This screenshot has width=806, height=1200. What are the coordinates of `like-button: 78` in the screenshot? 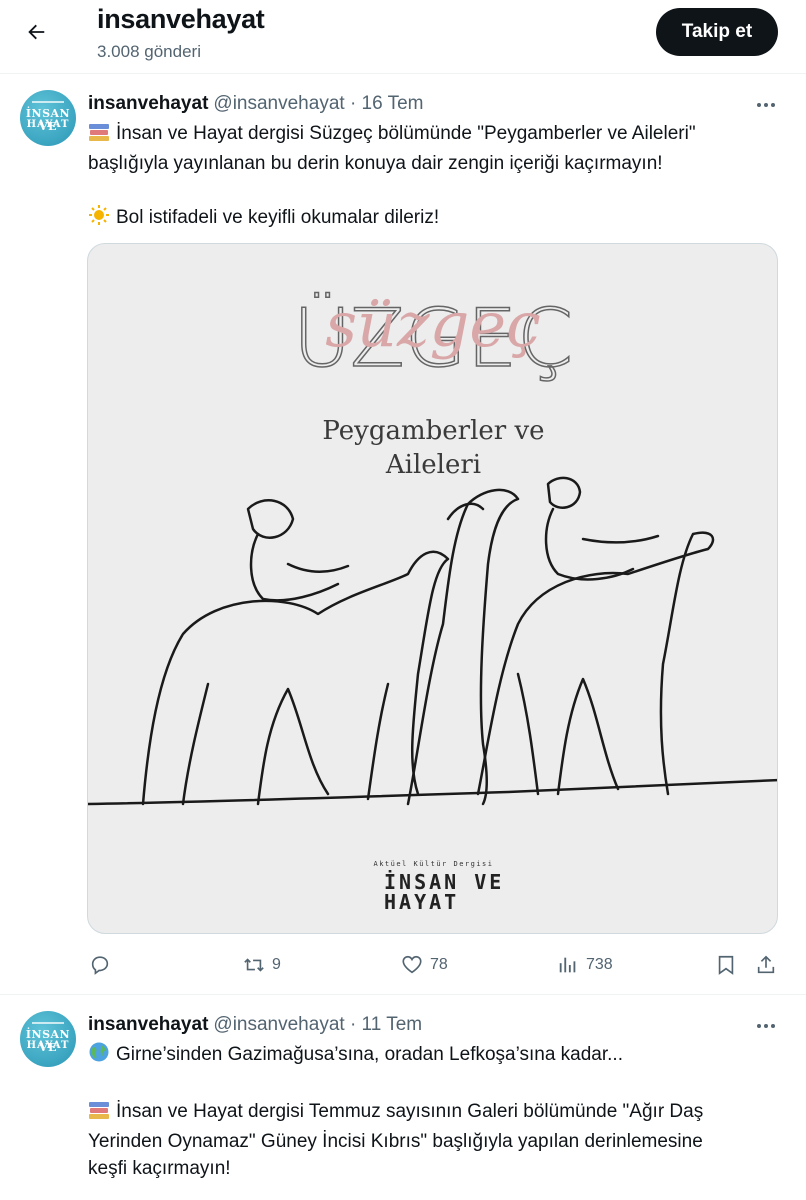 It's located at (424, 965).